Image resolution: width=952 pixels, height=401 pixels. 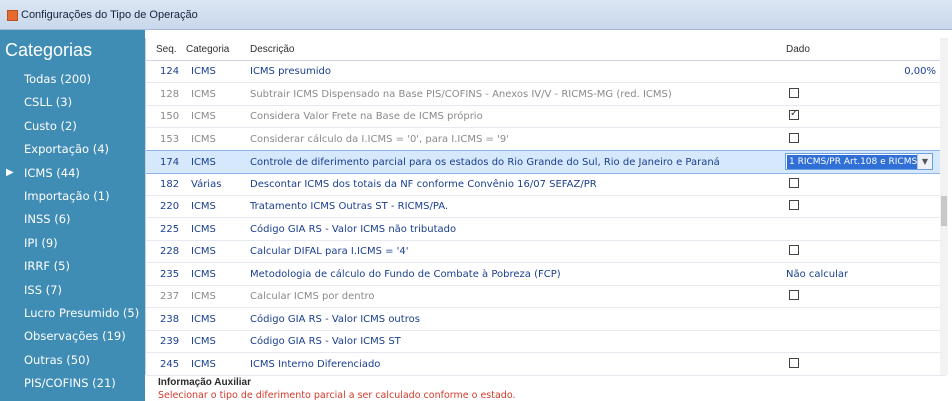 I want to click on header-dado: Dado, so click(x=798, y=49).